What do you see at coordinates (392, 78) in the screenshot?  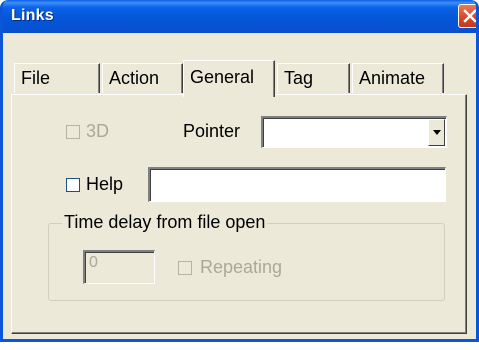 I see `tab-animate-label: Animate` at bounding box center [392, 78].